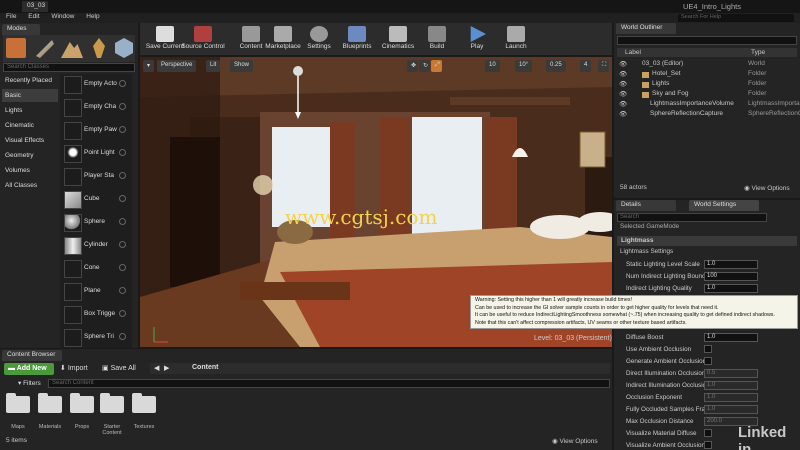  I want to click on value-field: 100, so click(731, 276).